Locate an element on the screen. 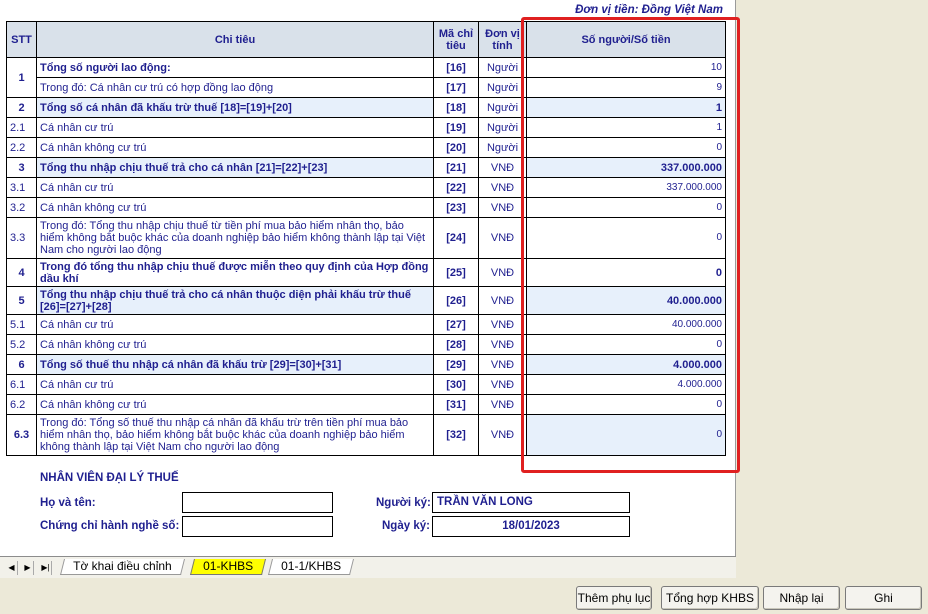  signer-label: Người ký: is located at coordinates (403, 503).